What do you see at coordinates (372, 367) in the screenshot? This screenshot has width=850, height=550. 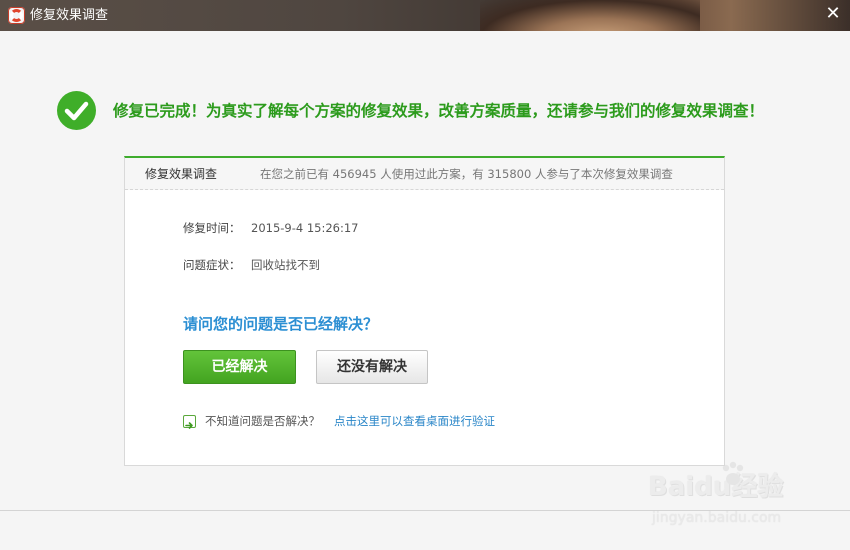 I see `not-solved-button: 还没有解决` at bounding box center [372, 367].